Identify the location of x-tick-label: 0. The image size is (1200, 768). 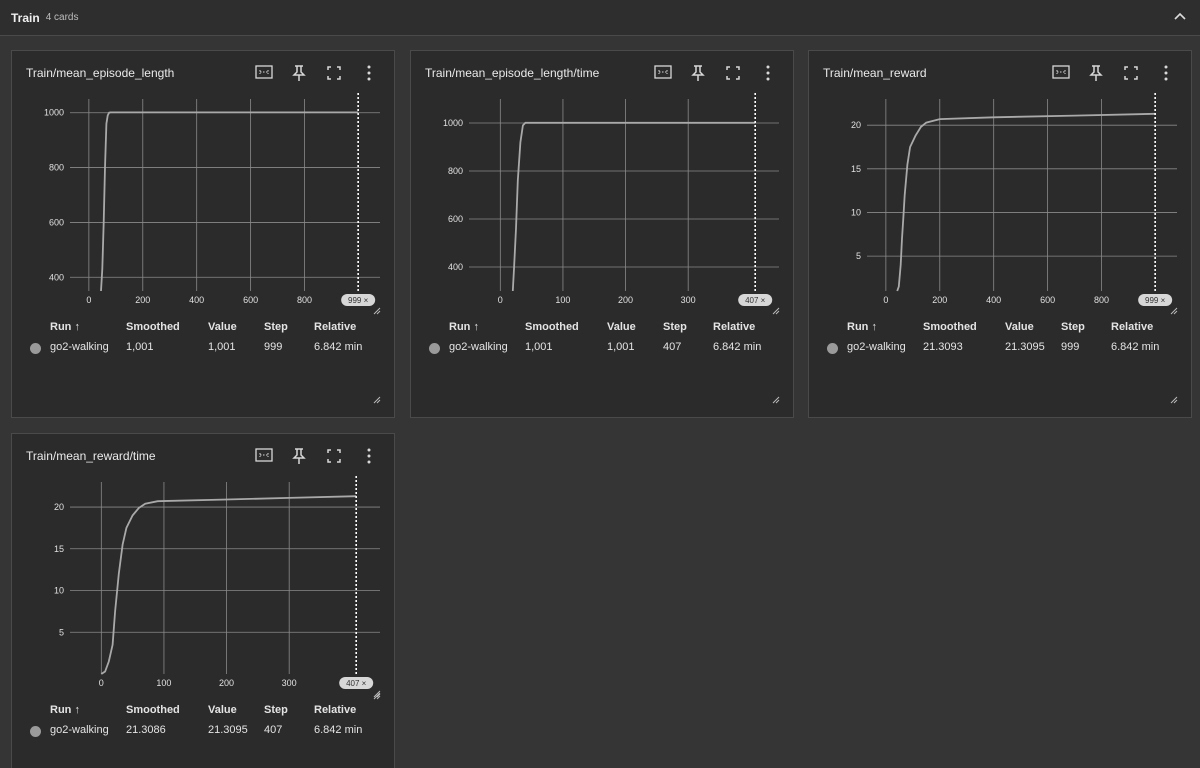
(500, 300).